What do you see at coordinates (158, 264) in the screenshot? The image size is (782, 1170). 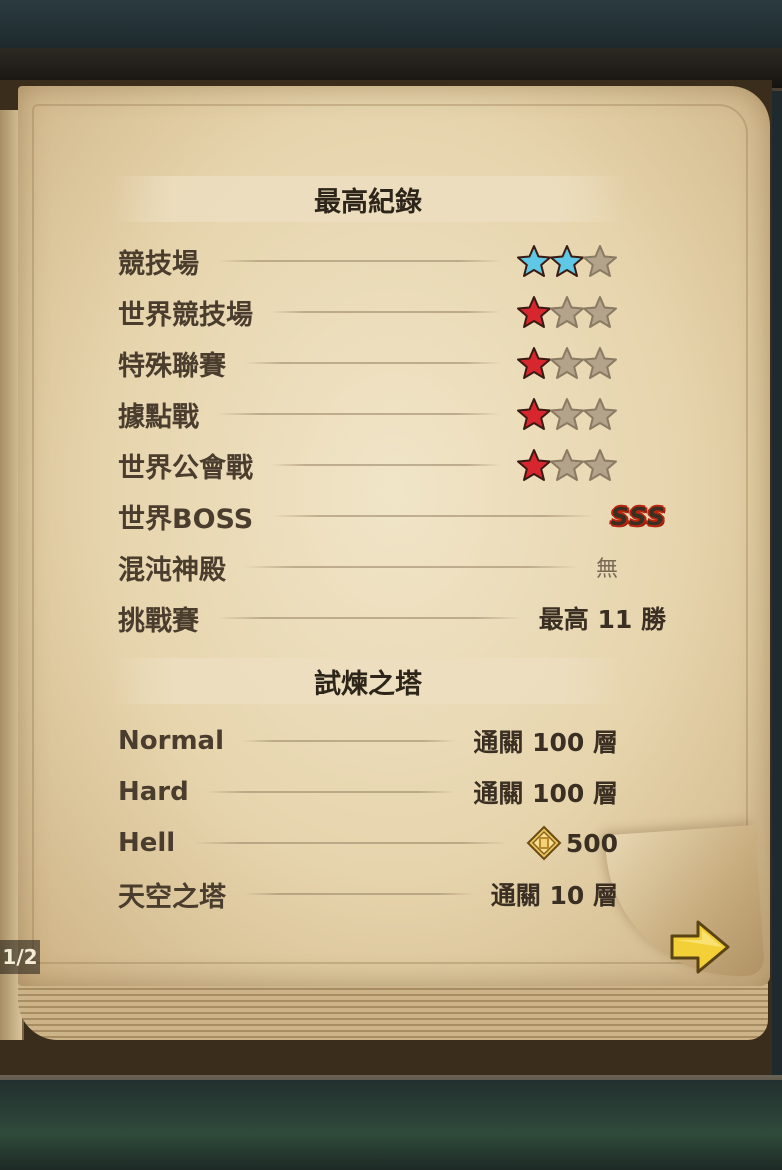 I see `record-label: 競技場` at bounding box center [158, 264].